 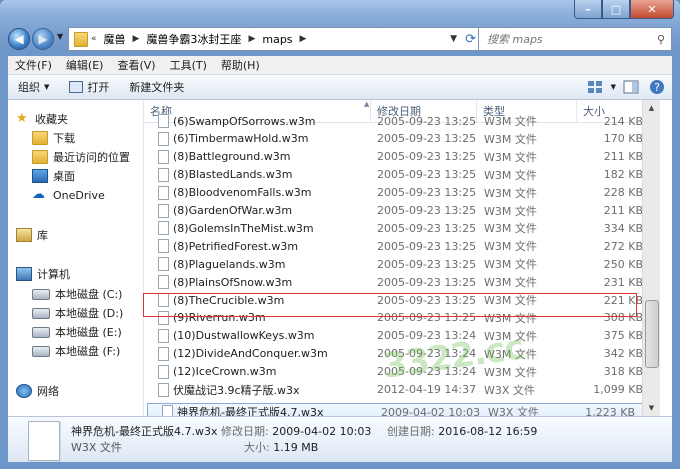 What do you see at coordinates (19, 39) in the screenshot?
I see `back-button: ◀` at bounding box center [19, 39].